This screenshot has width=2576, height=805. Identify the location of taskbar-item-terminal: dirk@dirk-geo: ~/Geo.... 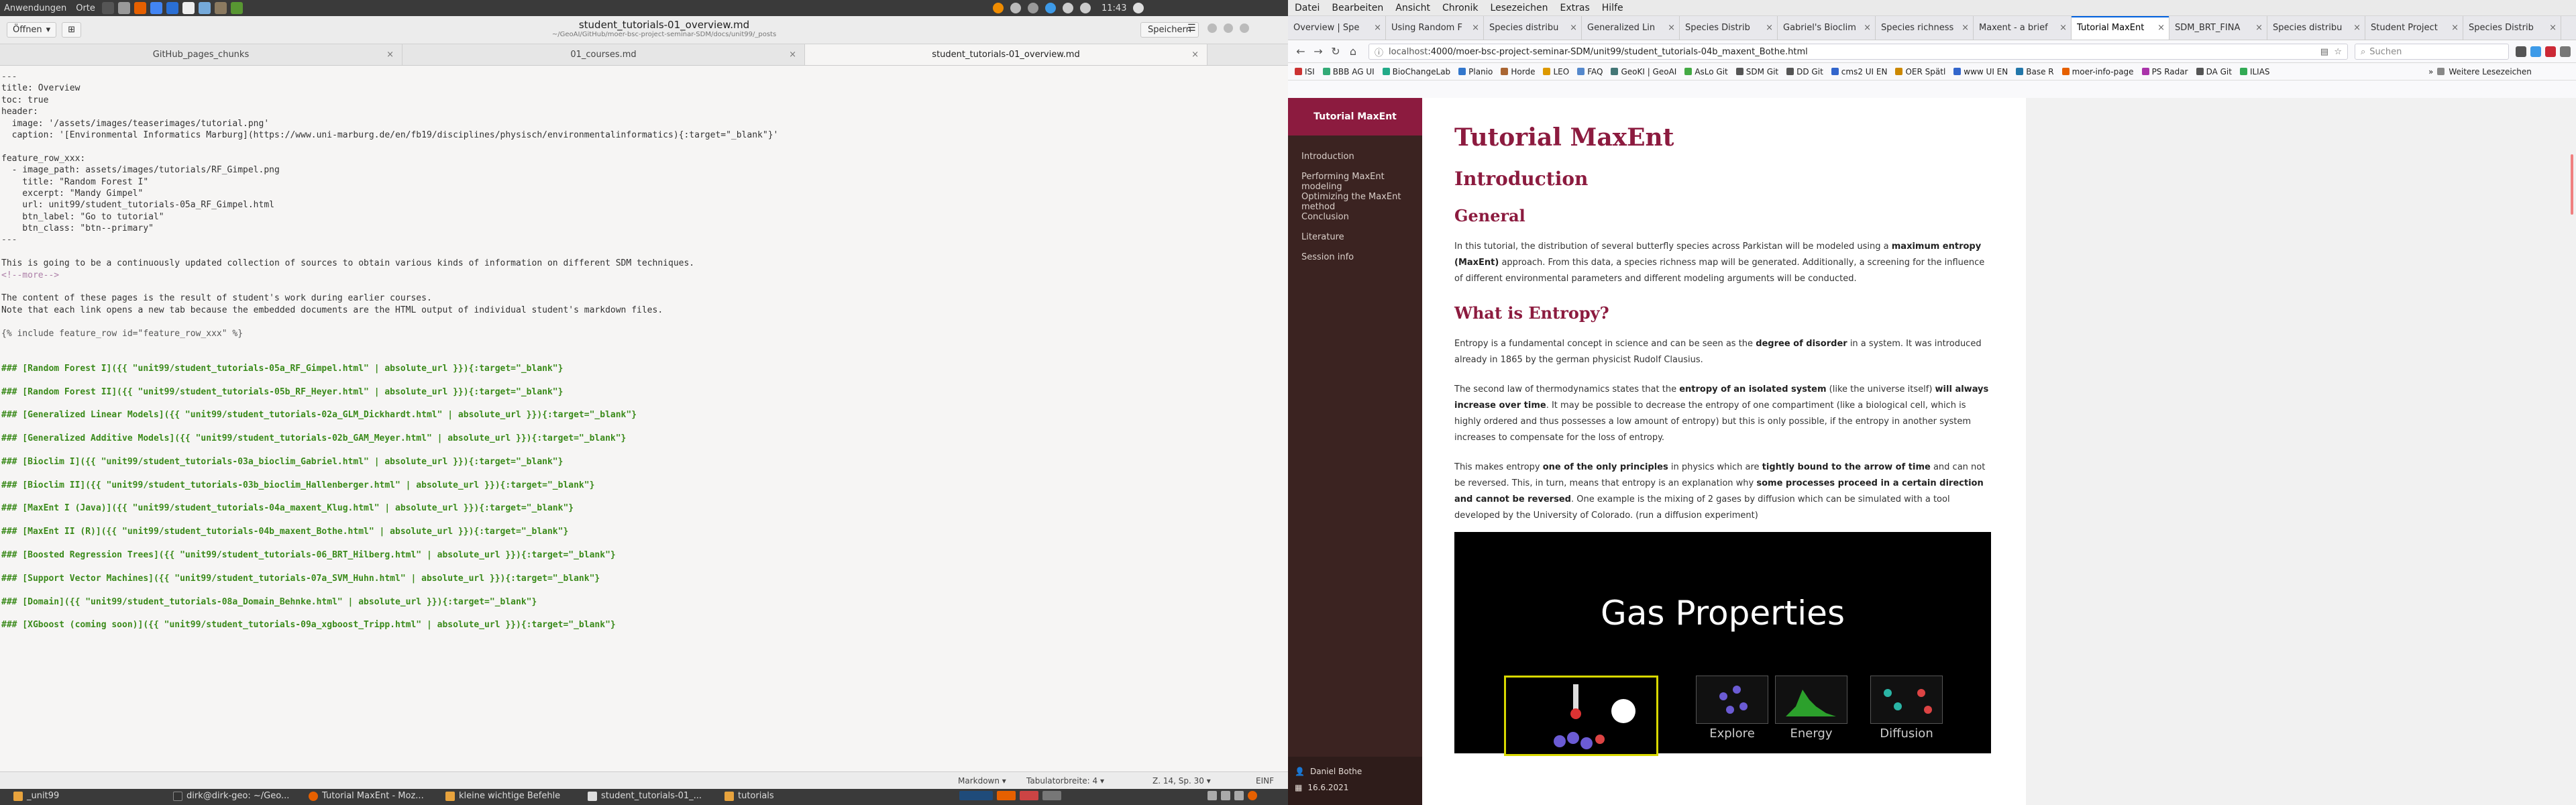
(231, 796).